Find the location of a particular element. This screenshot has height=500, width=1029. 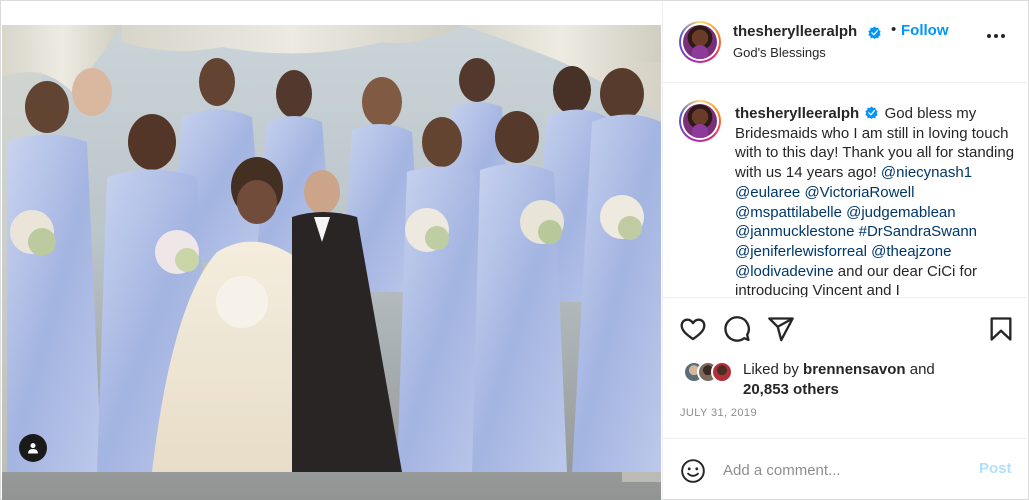

likes-count: 20,853 others is located at coordinates (791, 389).